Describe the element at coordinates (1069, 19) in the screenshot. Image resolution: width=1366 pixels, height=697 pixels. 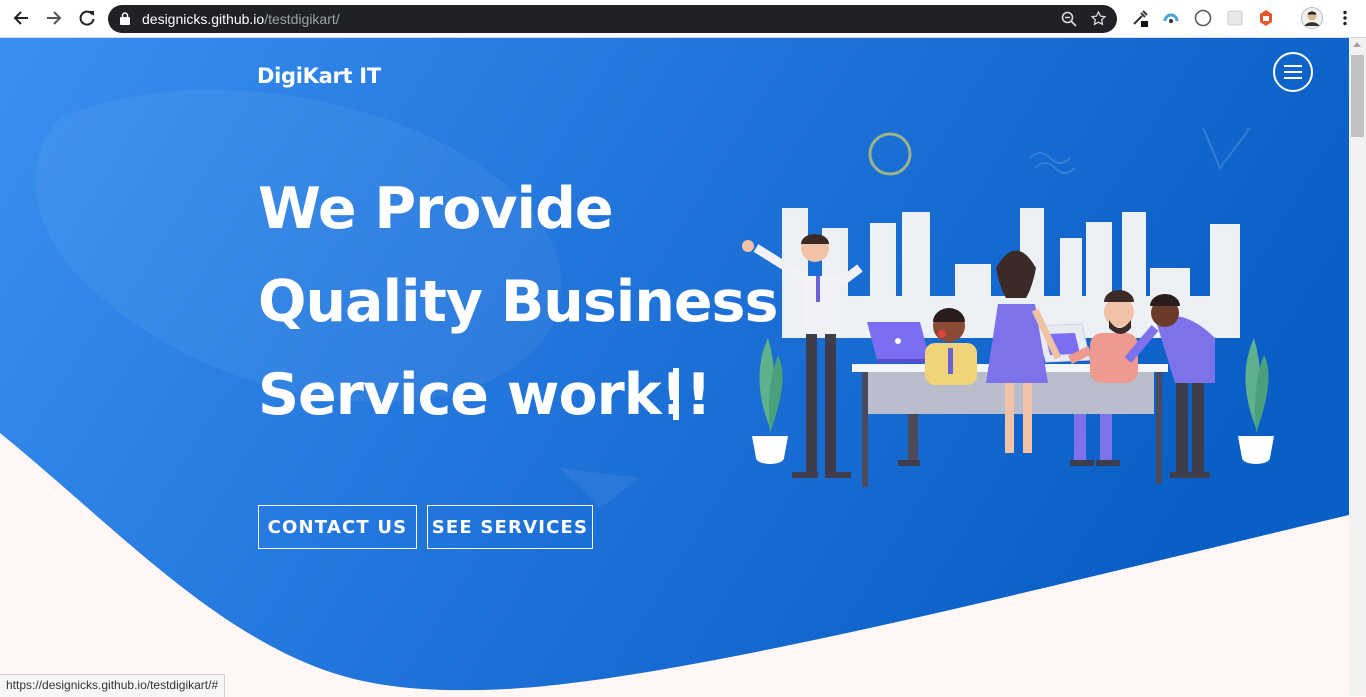
I see `zoom-icon` at that location.